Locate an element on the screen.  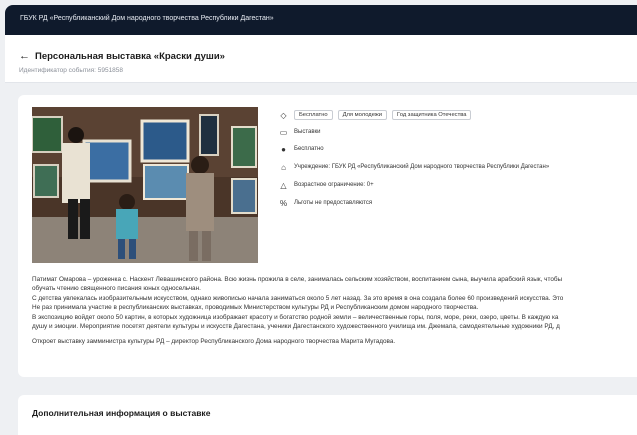
tag-defender-year: Год защитника Отечества is located at coordinates (431, 115).